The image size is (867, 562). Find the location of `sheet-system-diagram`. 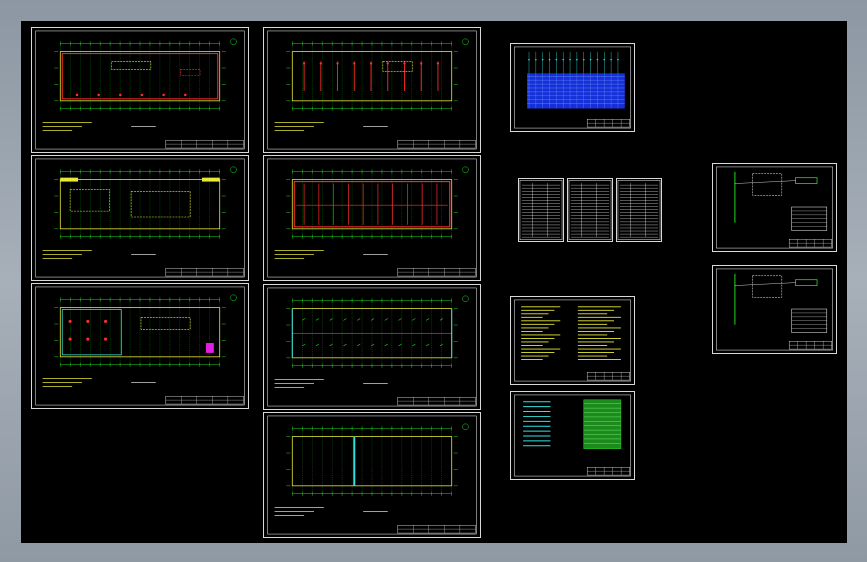

sheet-system-diagram is located at coordinates (572, 87).